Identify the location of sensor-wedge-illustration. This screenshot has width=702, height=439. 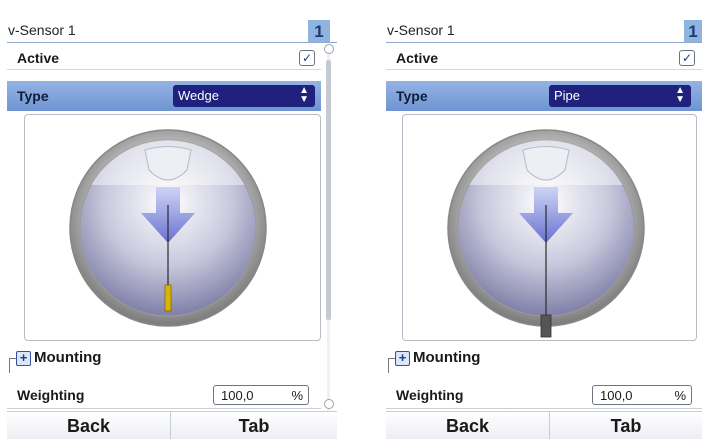
(168, 228).